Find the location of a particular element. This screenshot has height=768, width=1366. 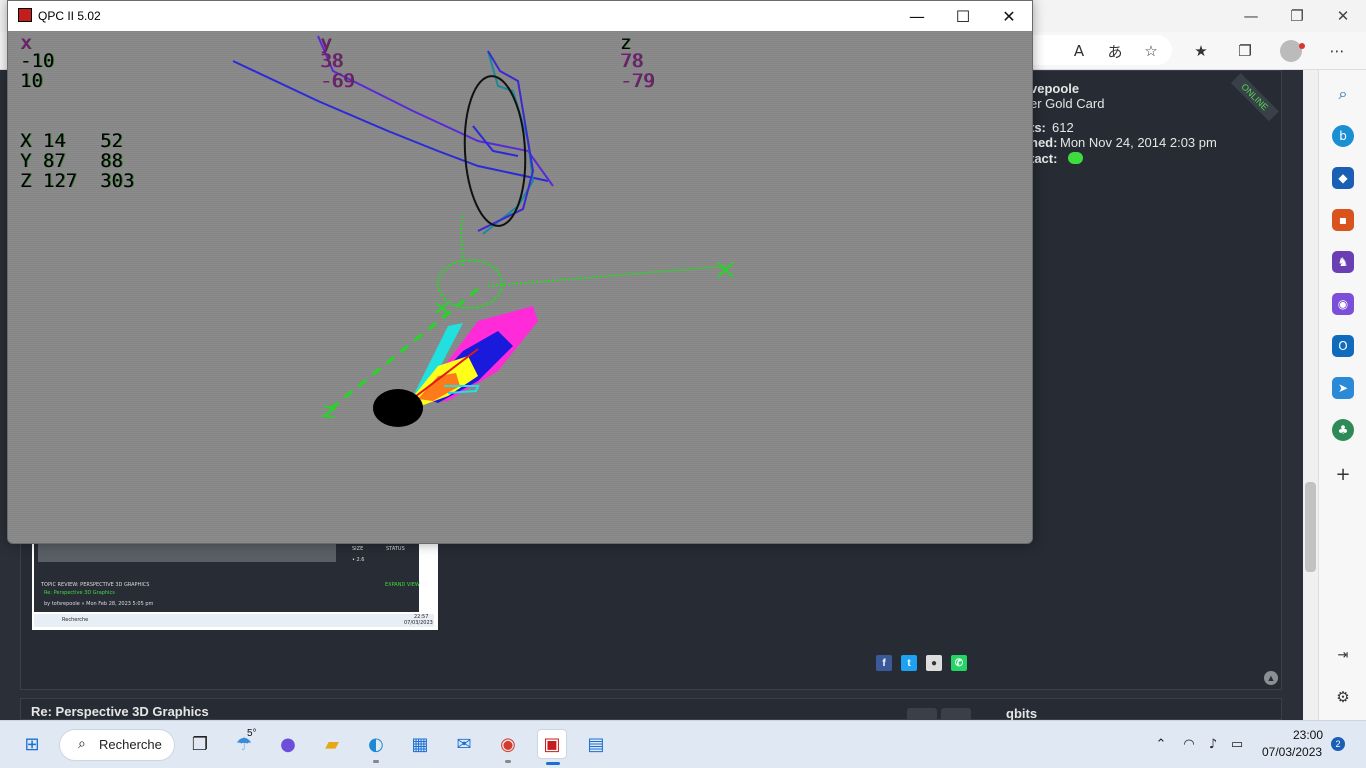

joined-date: Mon Nov 24, 2014 2:03 pm is located at coordinates (1138, 142).